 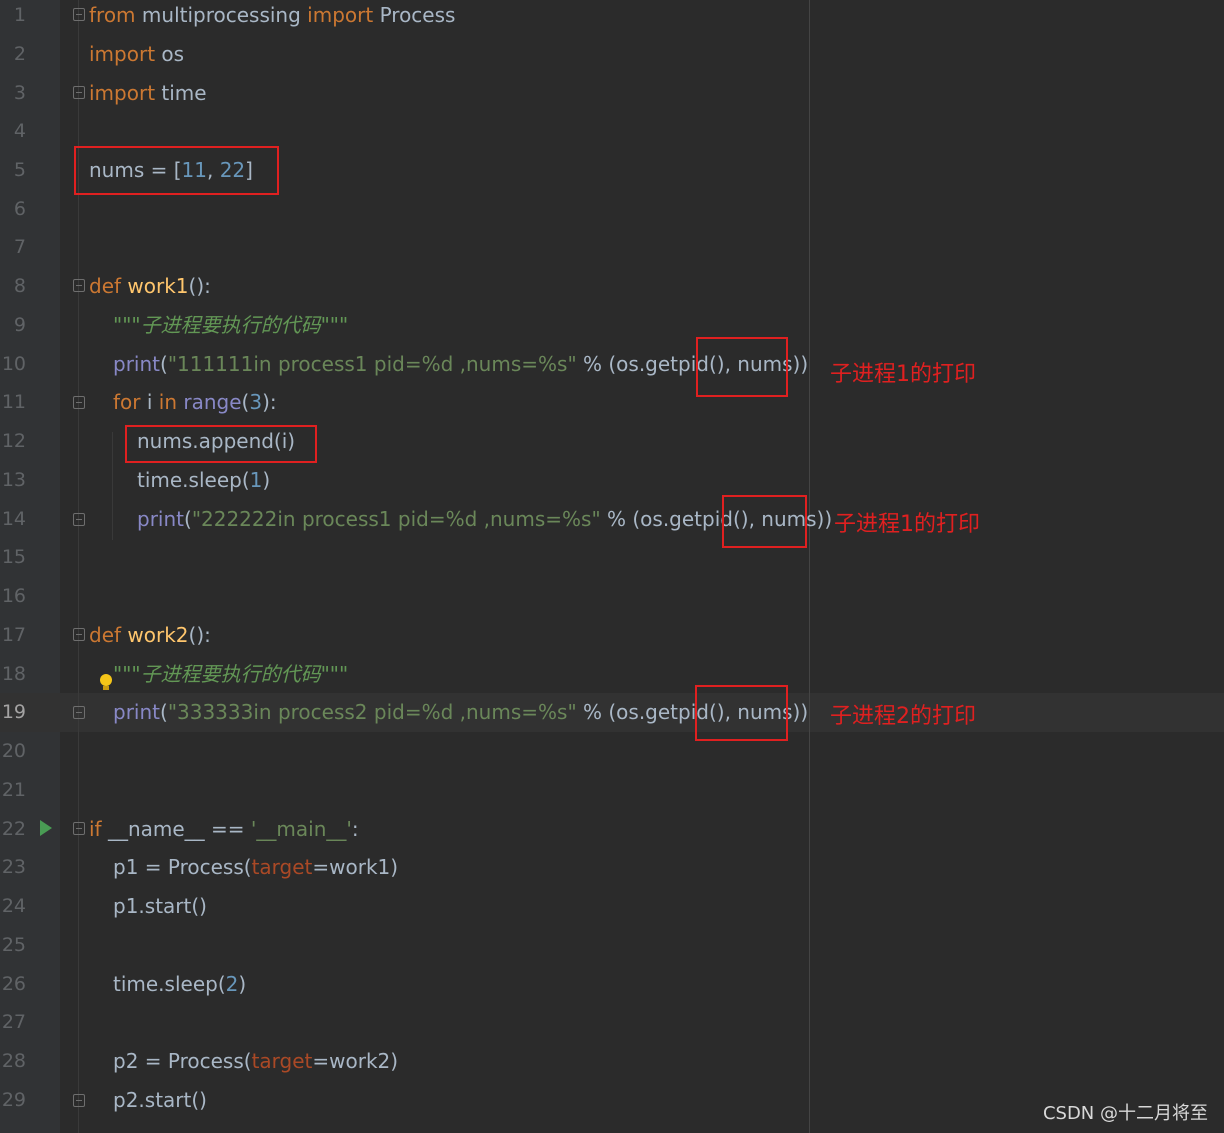 I want to click on keyword: for, so click(x=127, y=402).